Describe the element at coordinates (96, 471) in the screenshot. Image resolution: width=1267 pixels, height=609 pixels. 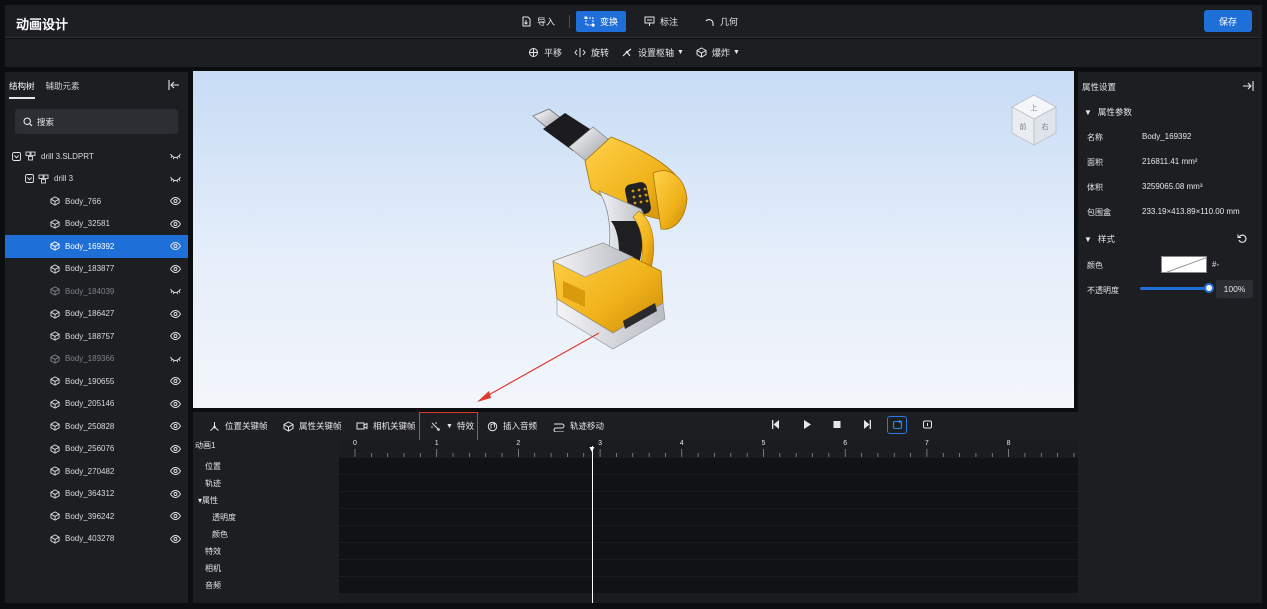
I see `tree-item: Body_270482` at that location.